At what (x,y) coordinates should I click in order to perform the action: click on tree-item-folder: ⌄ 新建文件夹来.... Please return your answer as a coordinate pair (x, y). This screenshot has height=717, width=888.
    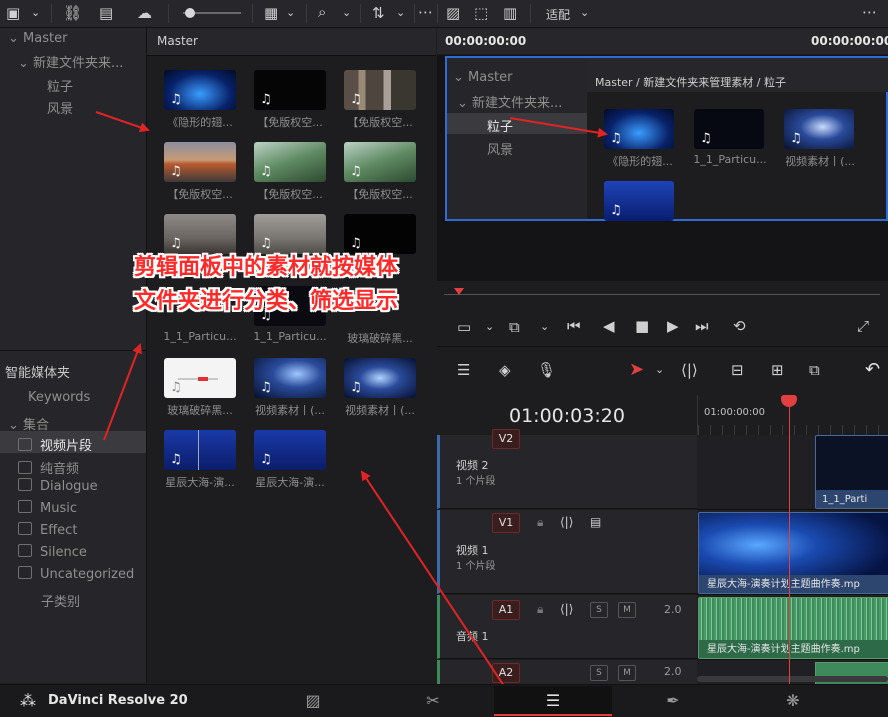
    Looking at the image, I should click on (70, 61).